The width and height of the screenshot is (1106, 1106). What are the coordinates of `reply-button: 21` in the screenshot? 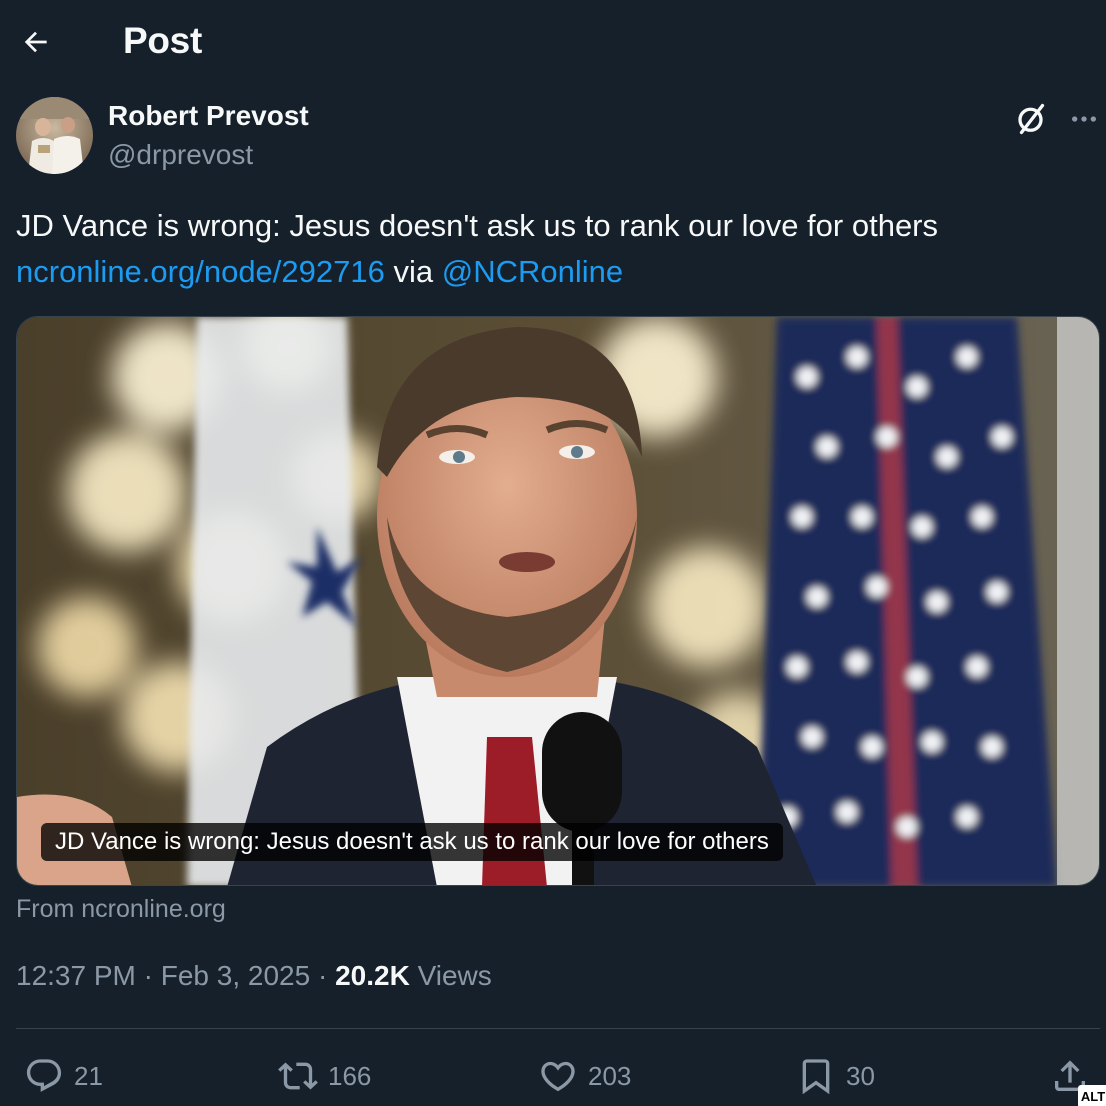 It's located at (63, 1076).